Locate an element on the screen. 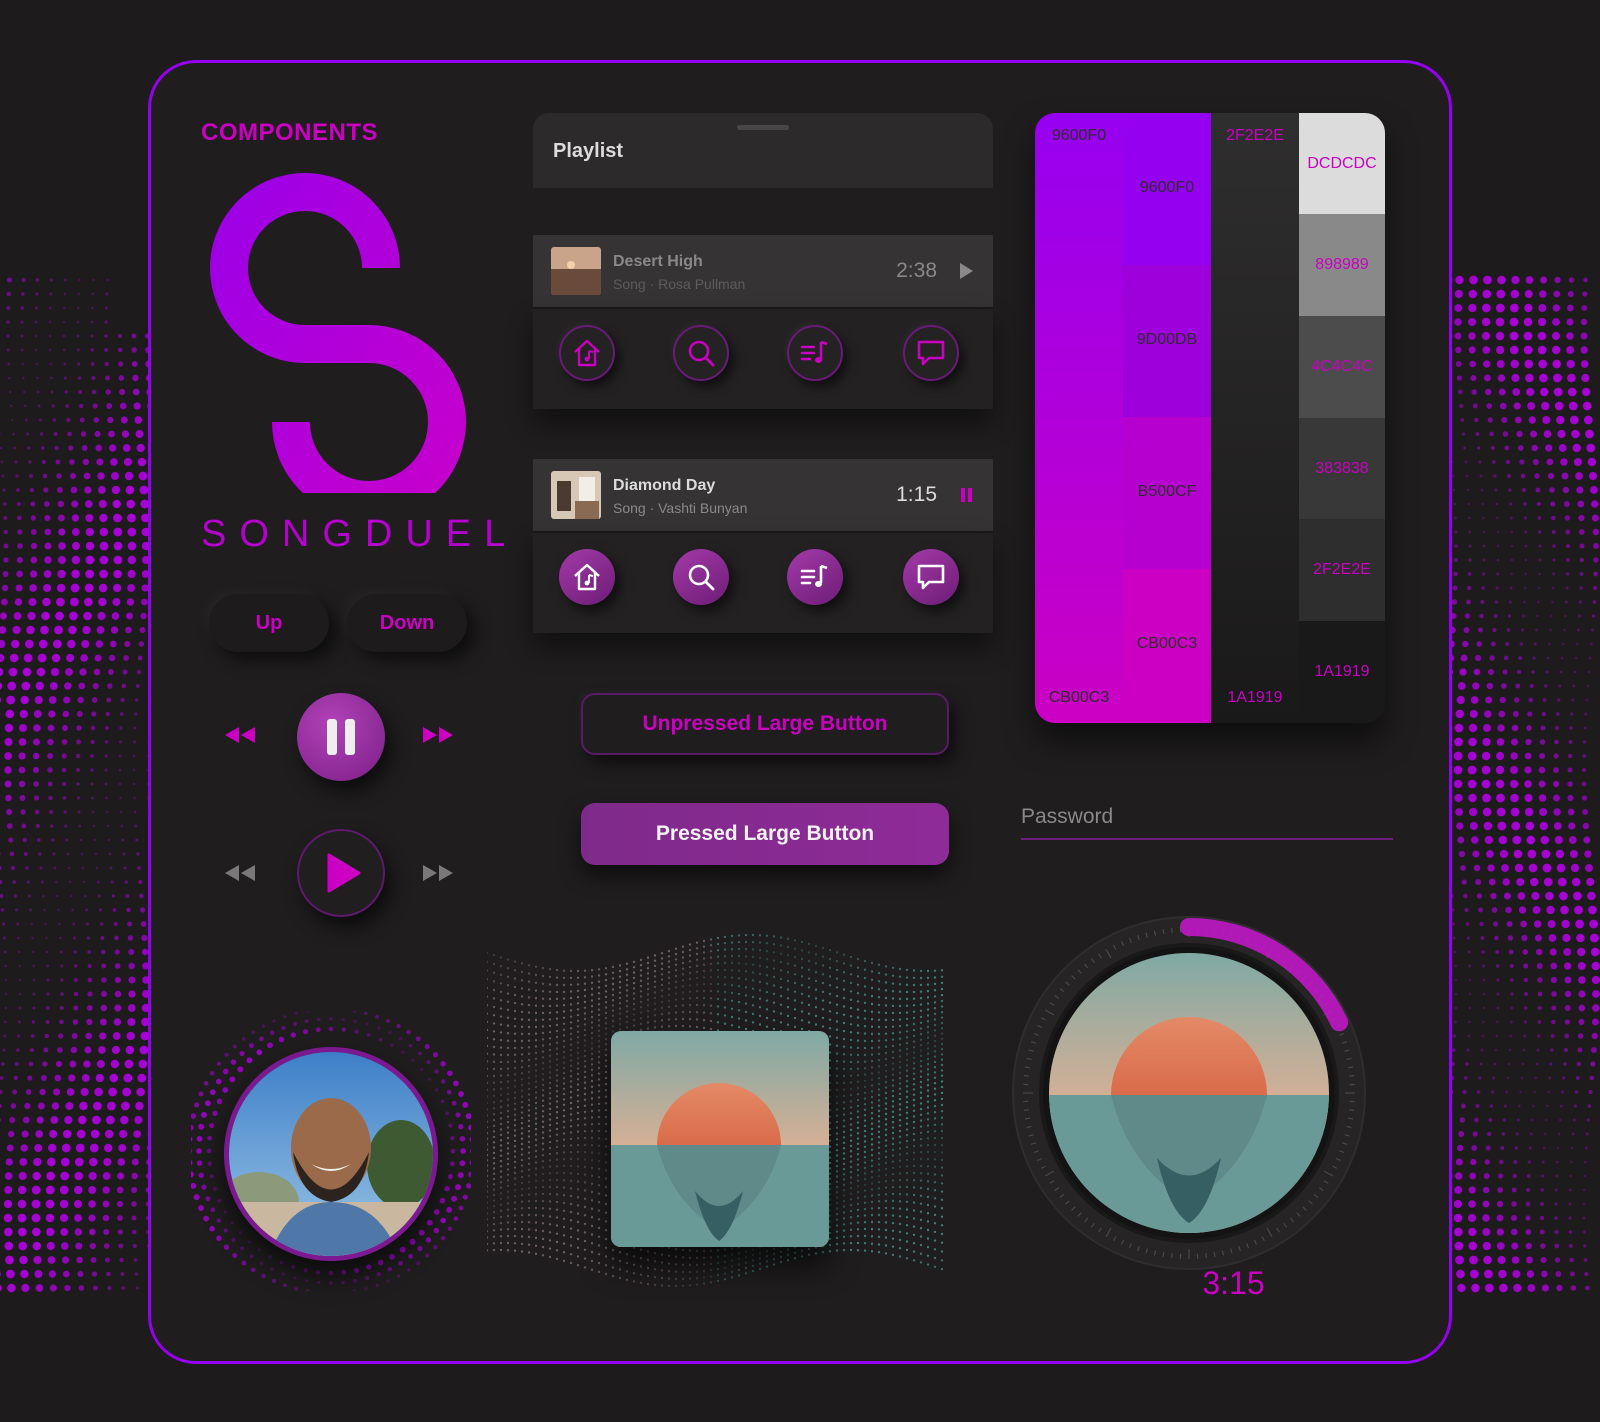 The width and height of the screenshot is (1600, 1422). rewind-button is located at coordinates (240, 737).